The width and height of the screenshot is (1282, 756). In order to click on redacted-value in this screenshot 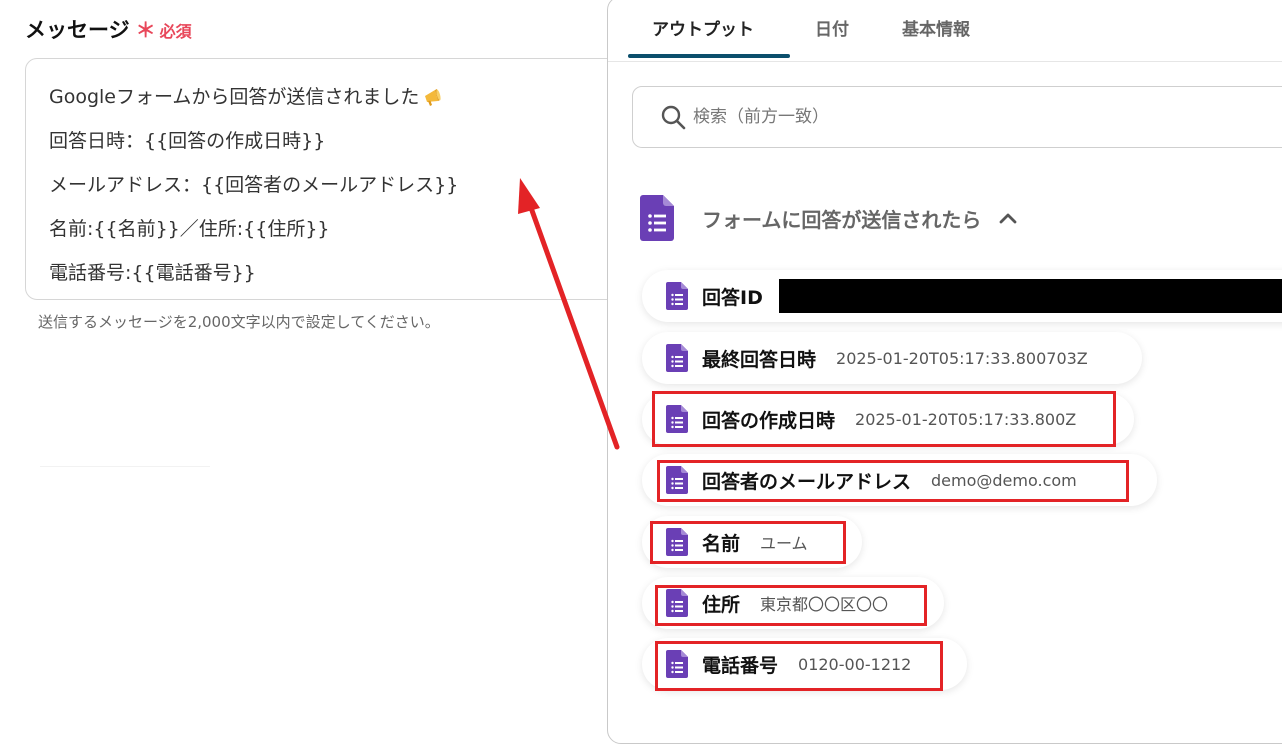, I will do `click(1030, 296)`.